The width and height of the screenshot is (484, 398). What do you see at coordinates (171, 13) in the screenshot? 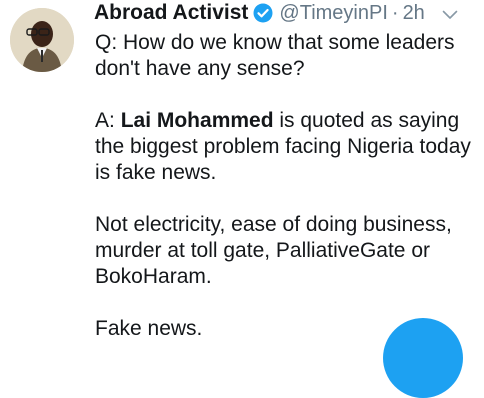
I see `display-name: Abroad Activist` at bounding box center [171, 13].